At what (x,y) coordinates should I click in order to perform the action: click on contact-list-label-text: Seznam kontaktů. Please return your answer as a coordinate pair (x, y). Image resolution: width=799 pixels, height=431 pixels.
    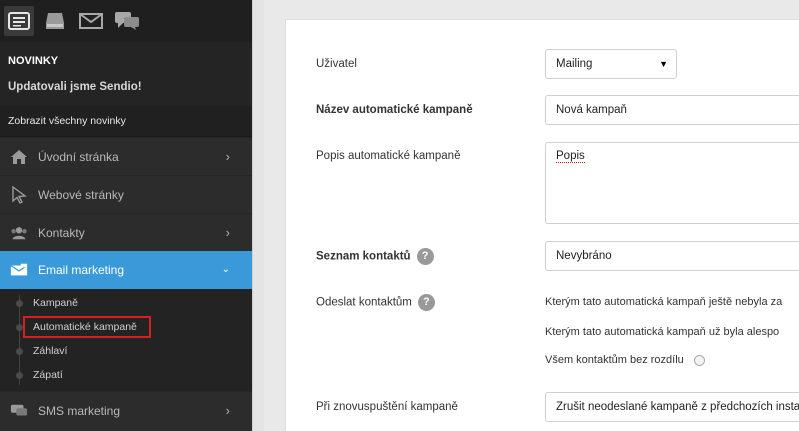
    Looking at the image, I should click on (363, 256).